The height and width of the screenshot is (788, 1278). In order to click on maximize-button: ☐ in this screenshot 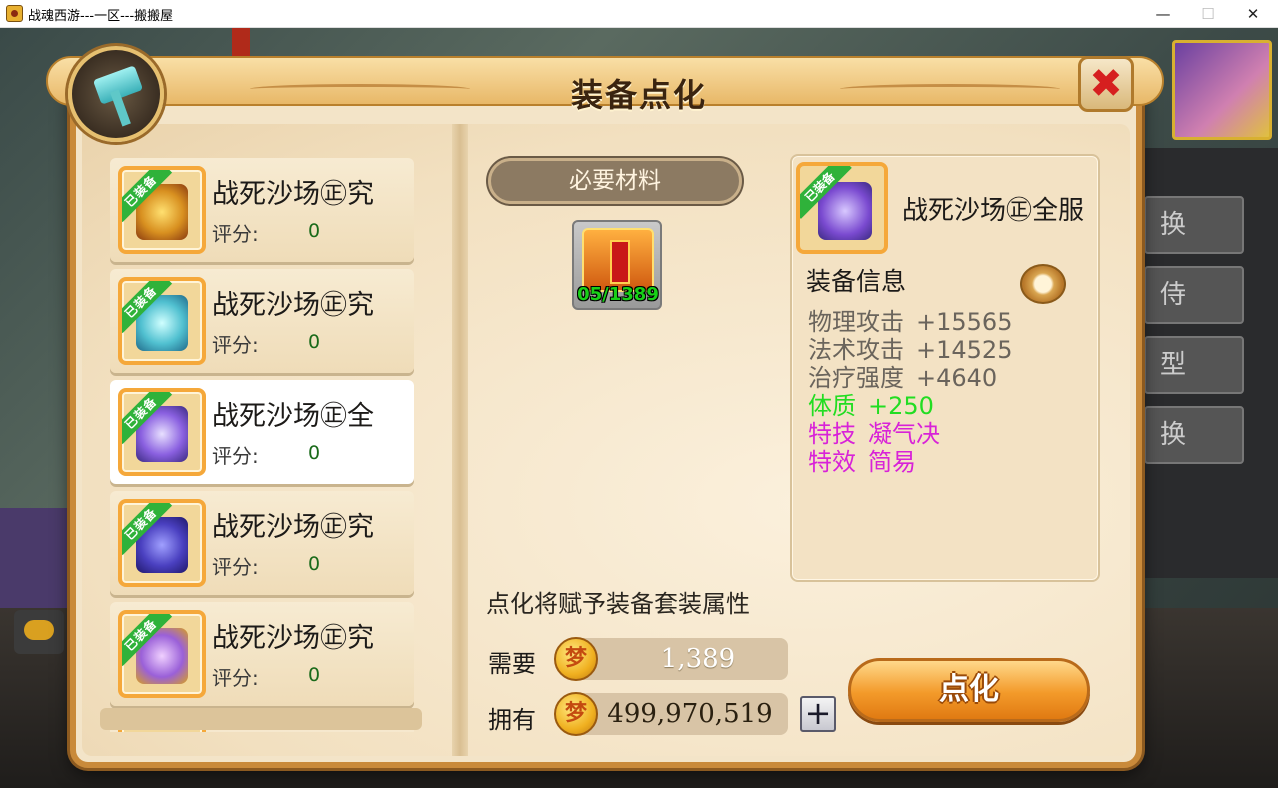, I will do `click(1208, 14)`.